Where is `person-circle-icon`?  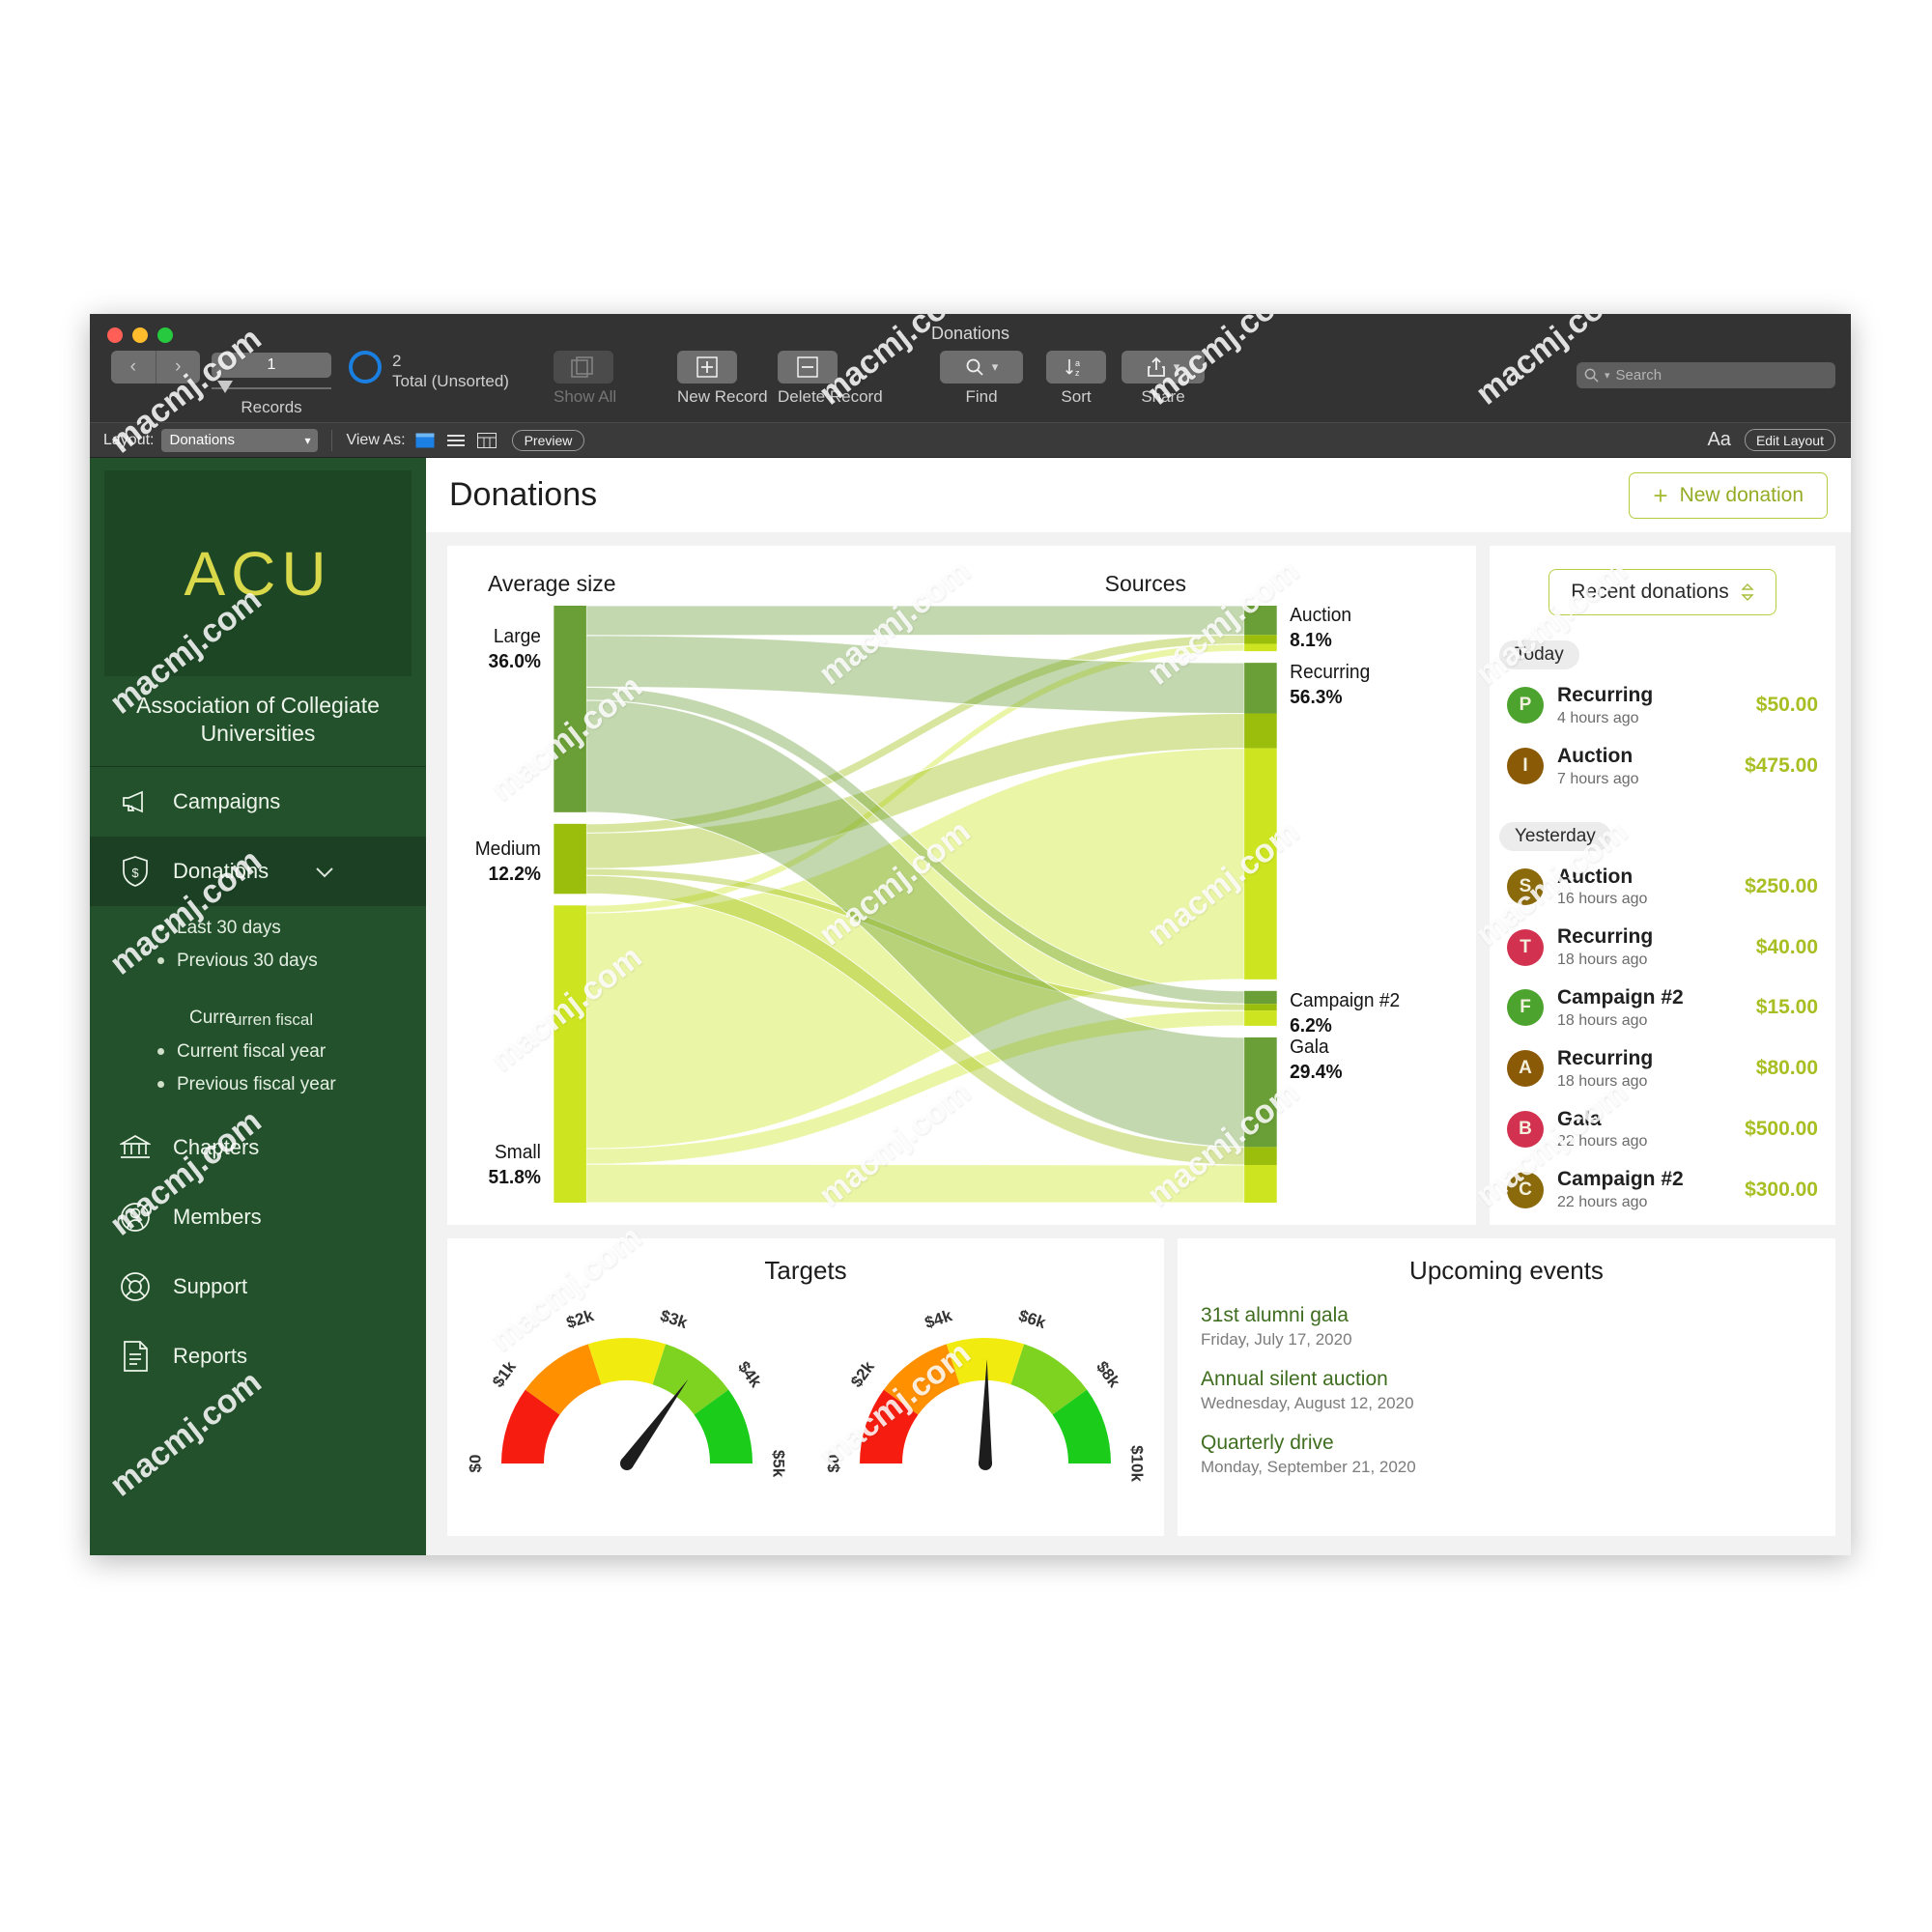 person-circle-icon is located at coordinates (135, 1217).